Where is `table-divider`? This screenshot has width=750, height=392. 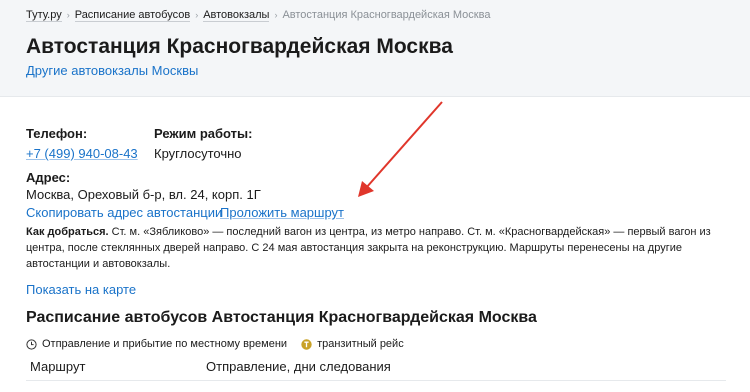
table-divider is located at coordinates (376, 380).